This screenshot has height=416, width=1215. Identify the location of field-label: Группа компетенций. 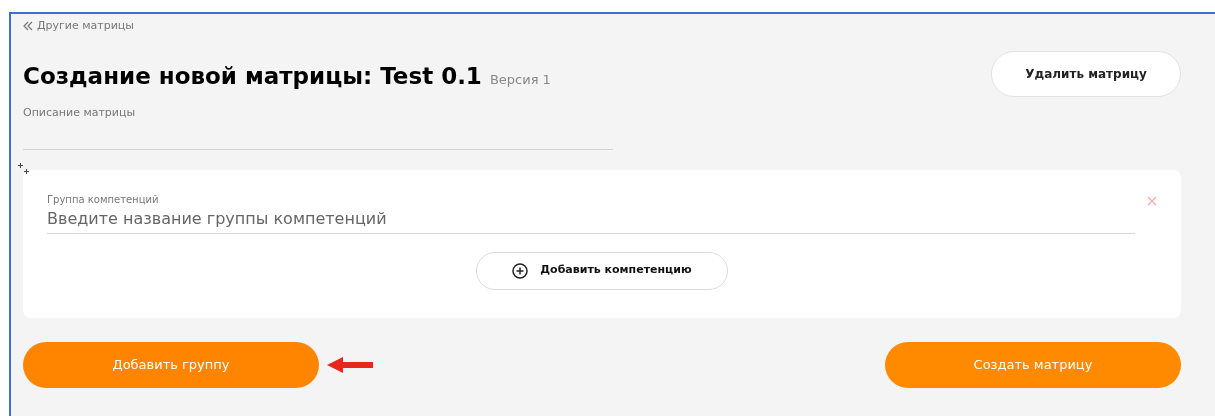
(103, 199).